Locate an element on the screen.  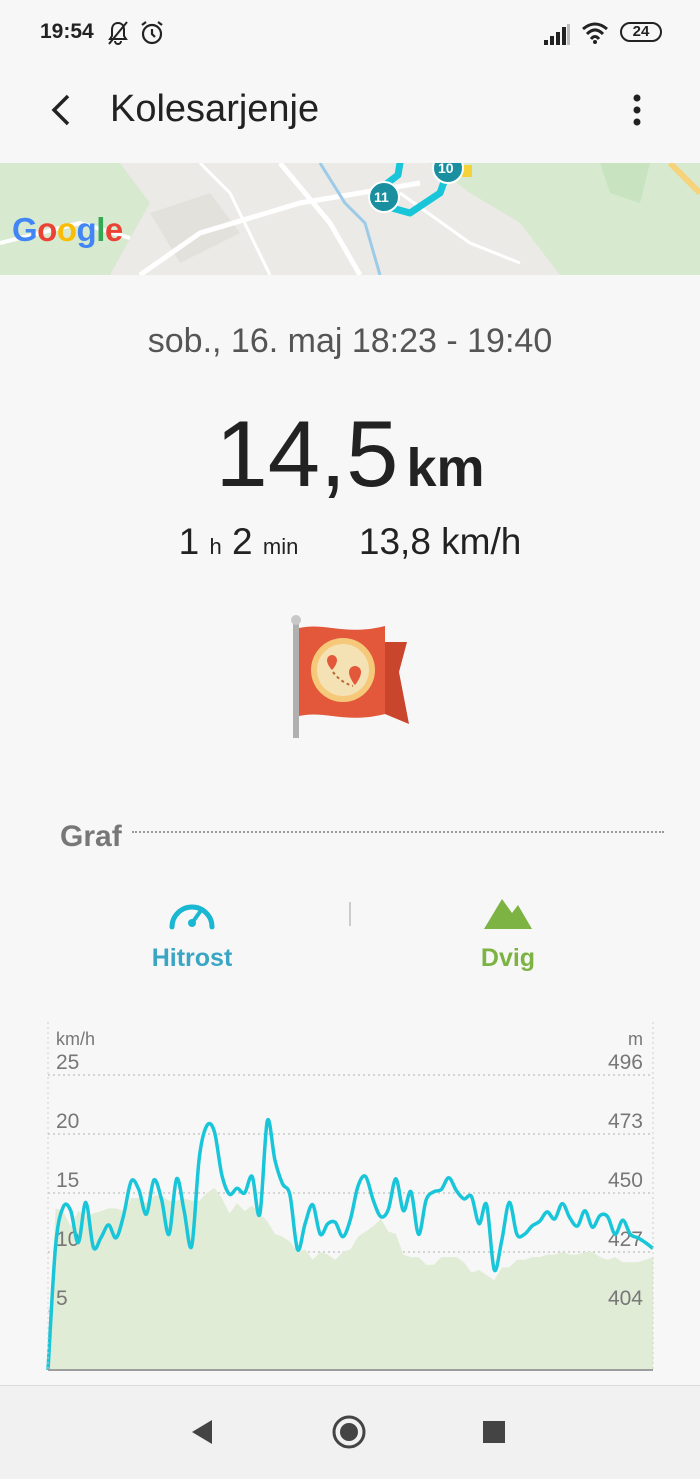
nav-back-button is located at coordinates (202, 1434).